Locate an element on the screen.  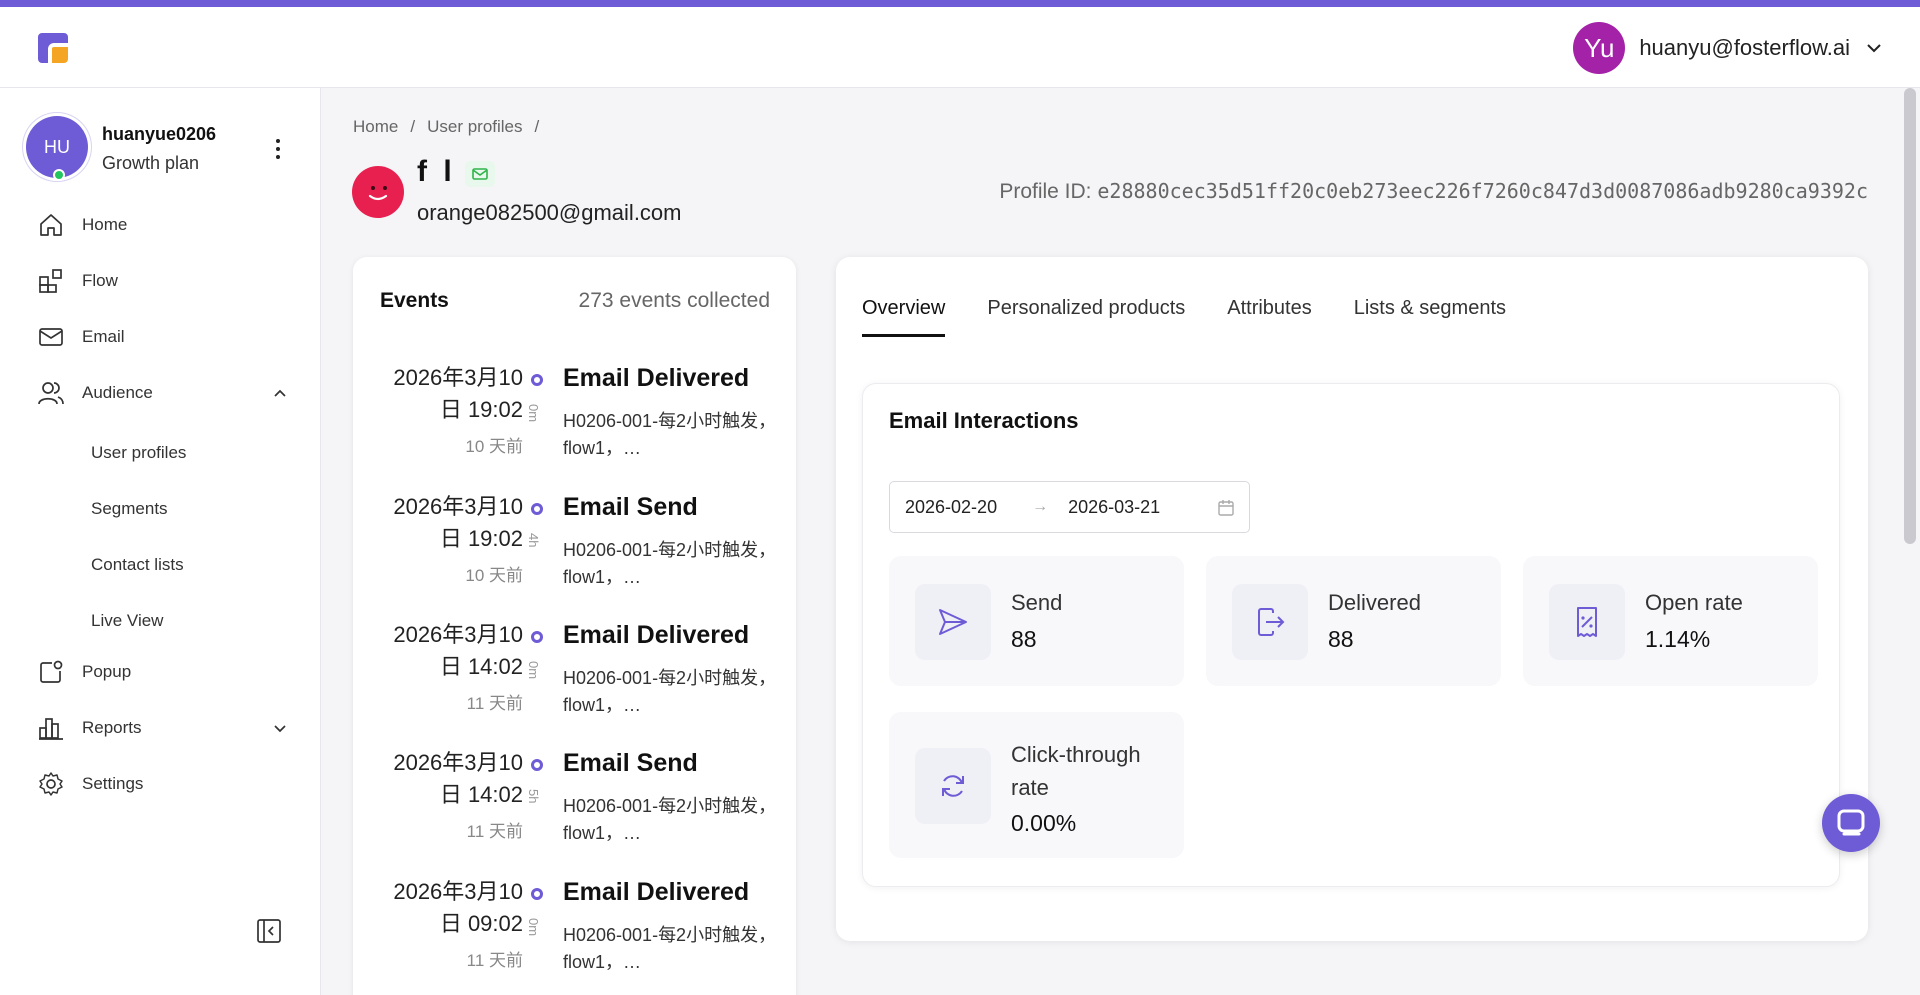
receipt-percent-icon is located at coordinates (1587, 622).